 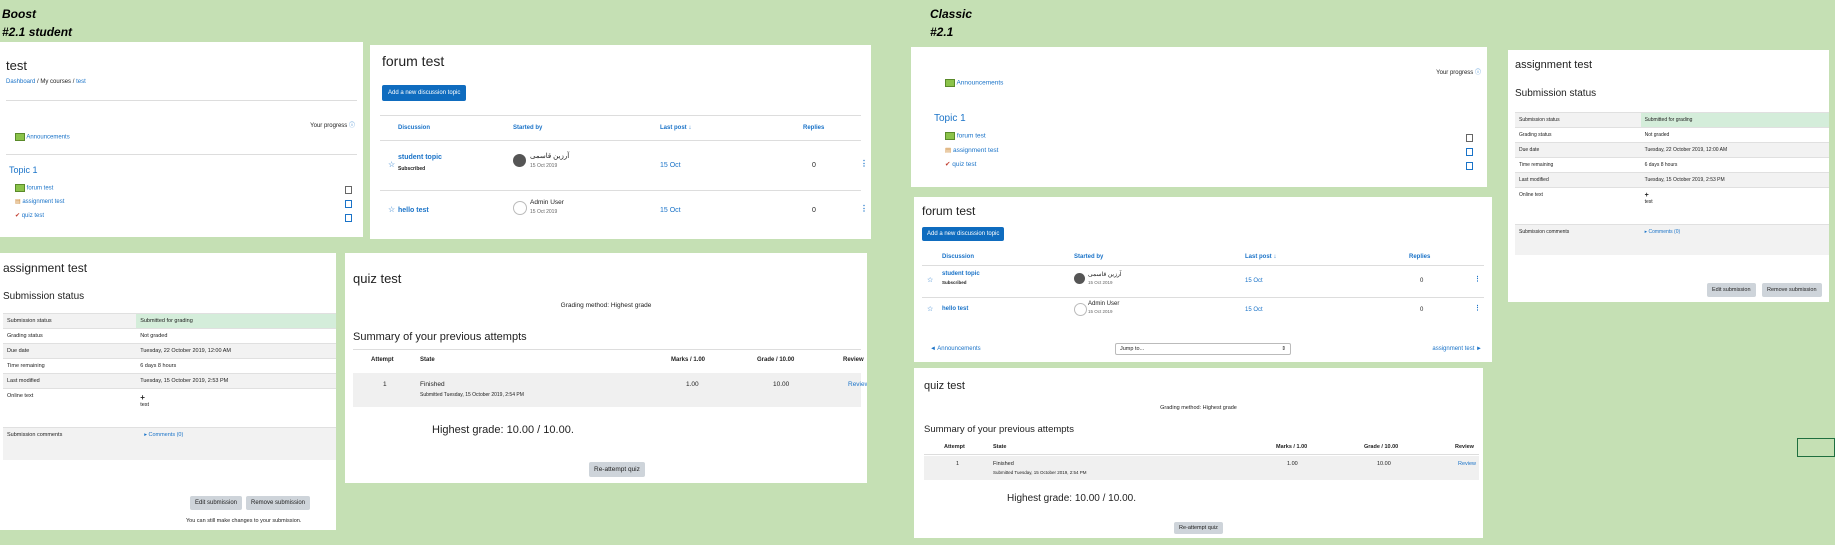 I want to click on online-text-value: test, so click(x=145, y=405).